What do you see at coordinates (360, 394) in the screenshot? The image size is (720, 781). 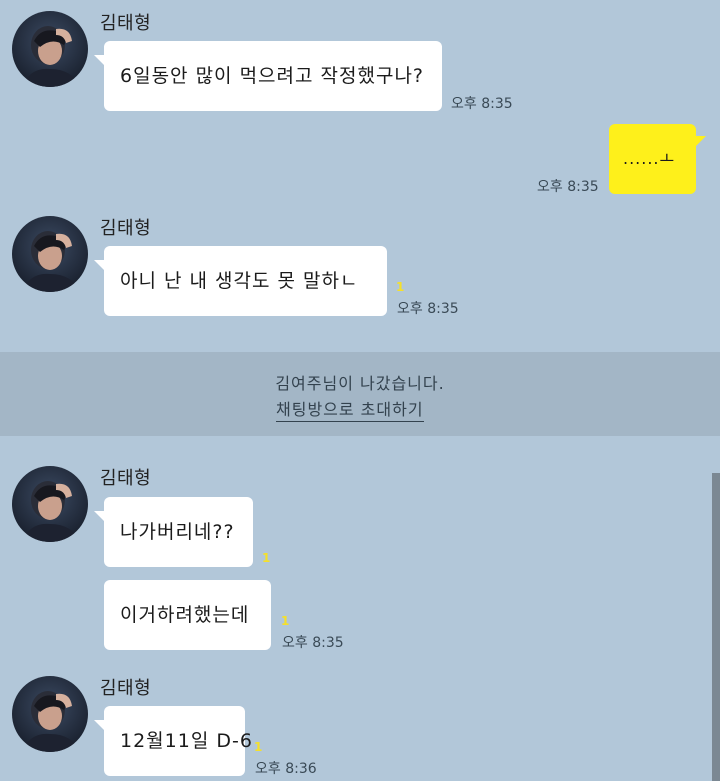 I see `system-notice` at bounding box center [360, 394].